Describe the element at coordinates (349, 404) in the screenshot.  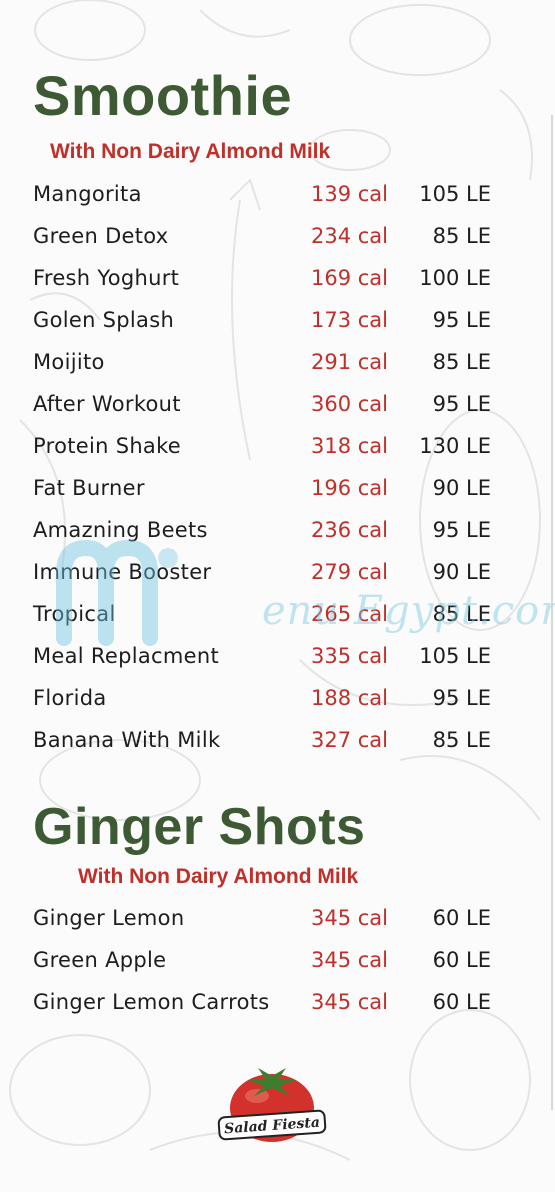
I see `item-calories: 360 cal` at that location.